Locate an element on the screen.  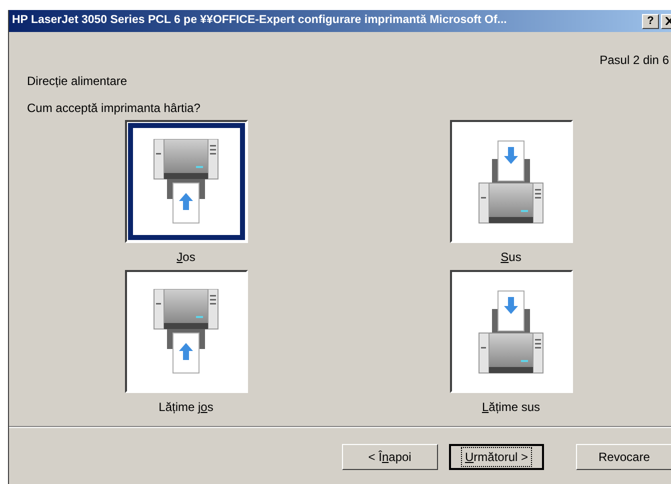
step-indicator: Pasul 2 din 6 is located at coordinates (634, 60).